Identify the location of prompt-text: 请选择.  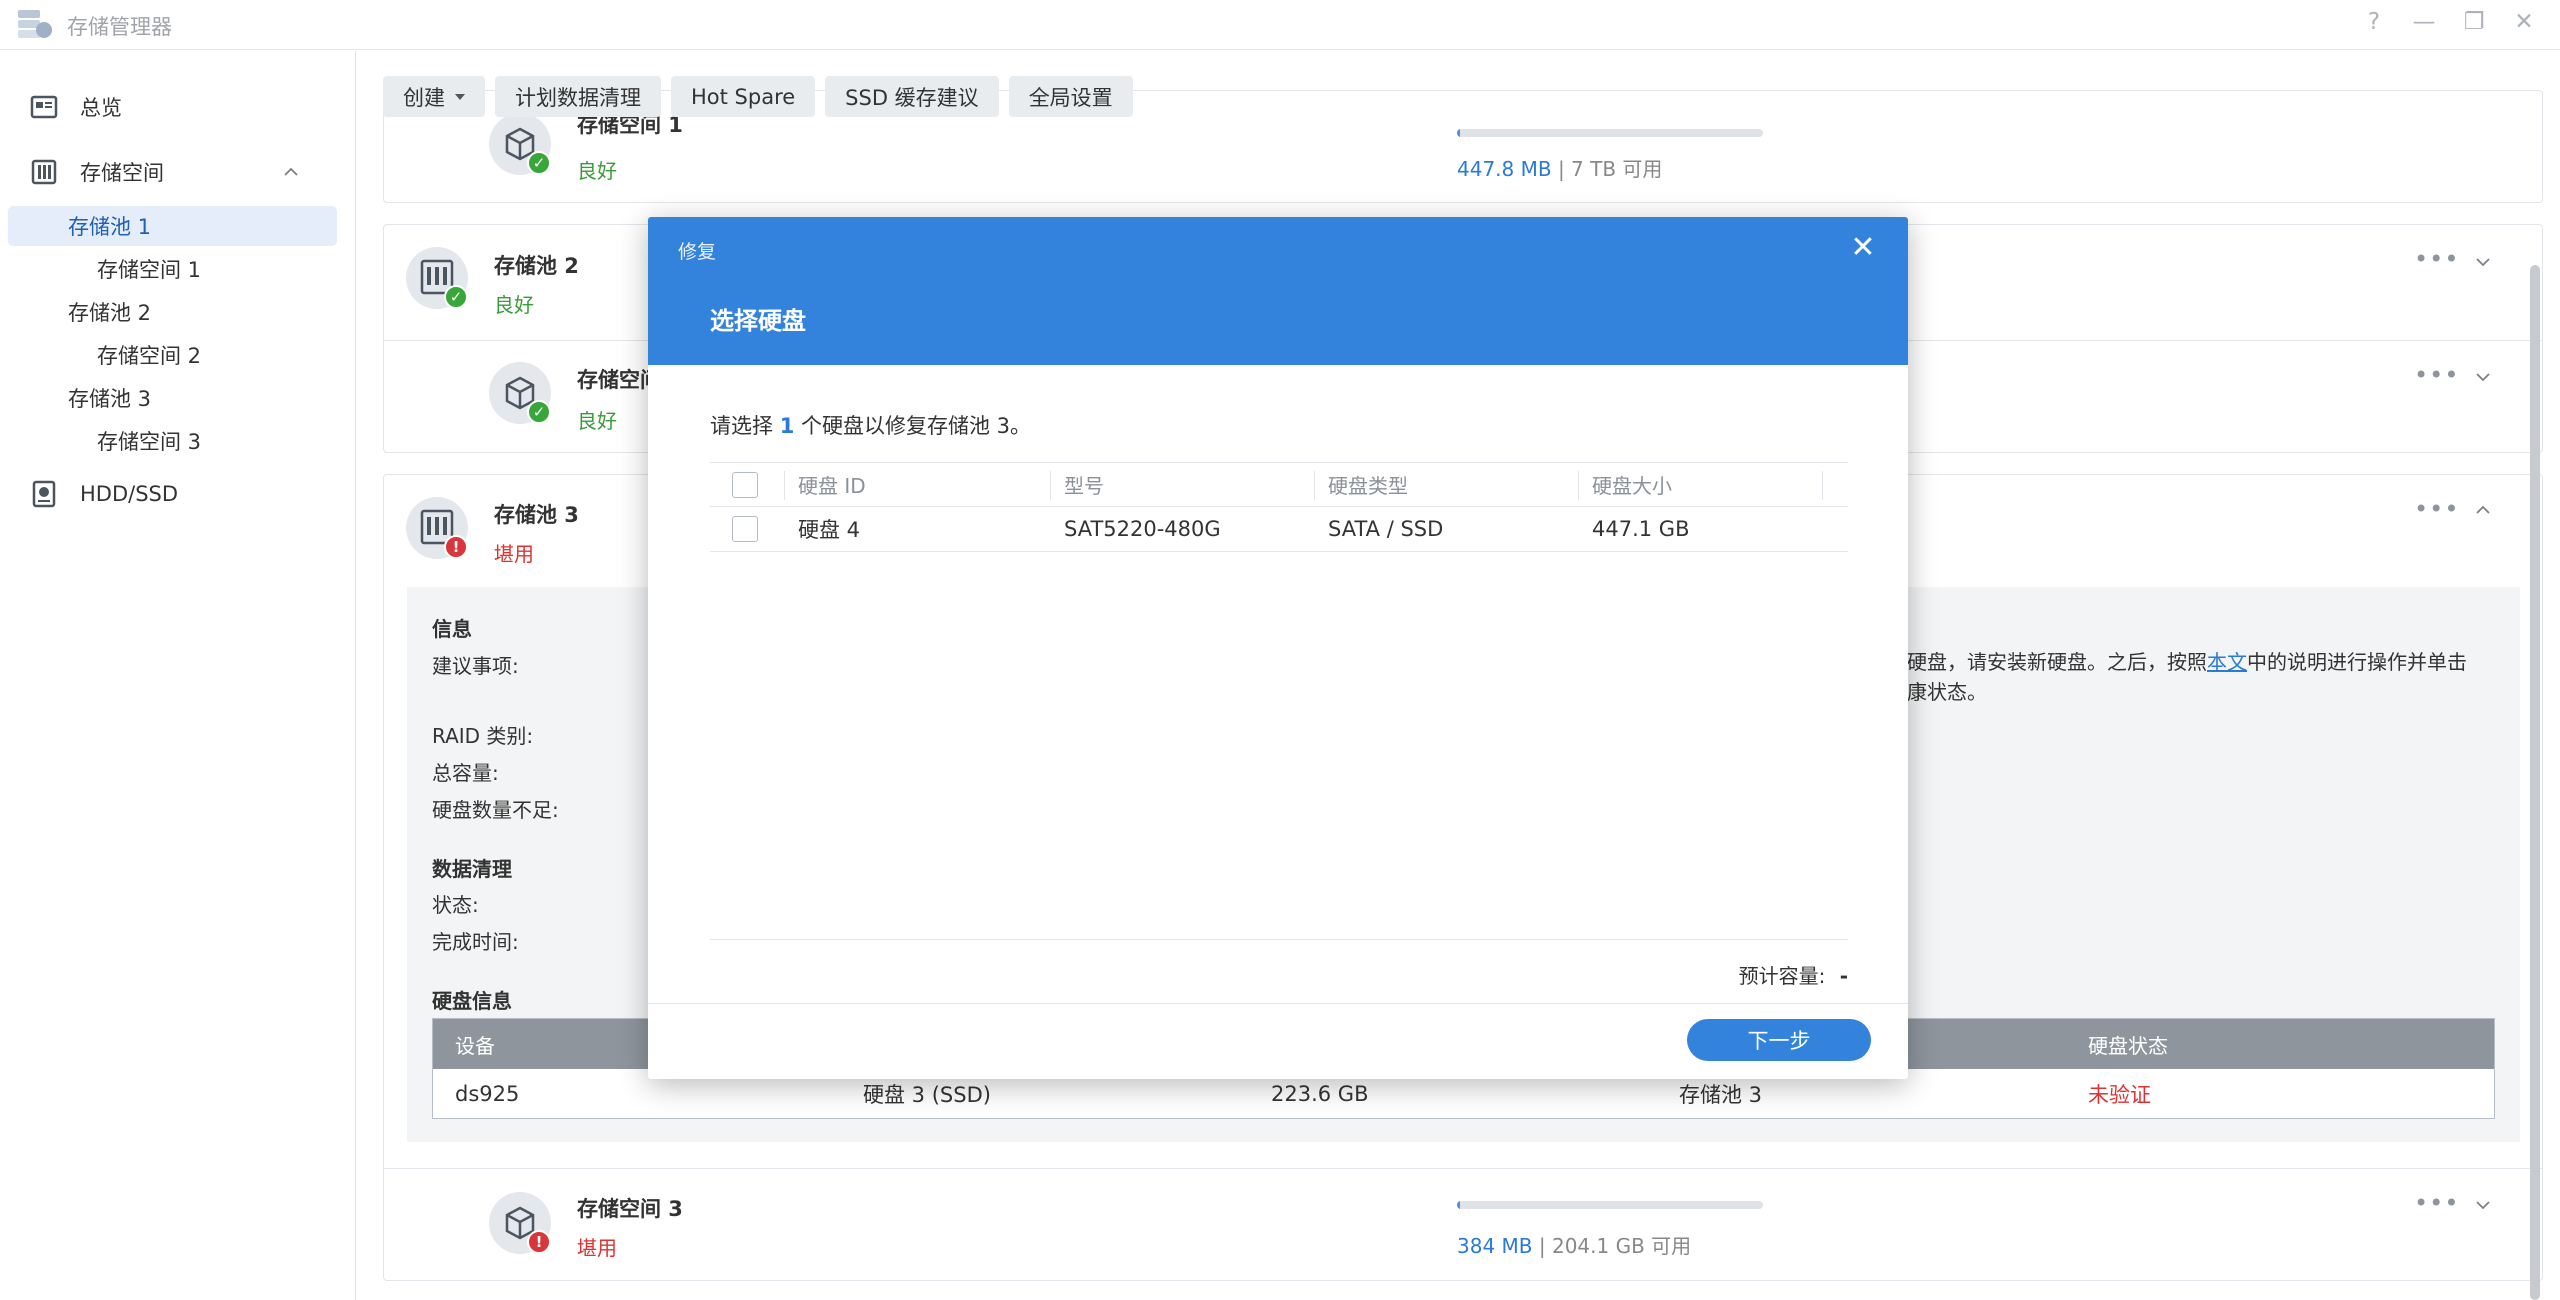
(741, 426).